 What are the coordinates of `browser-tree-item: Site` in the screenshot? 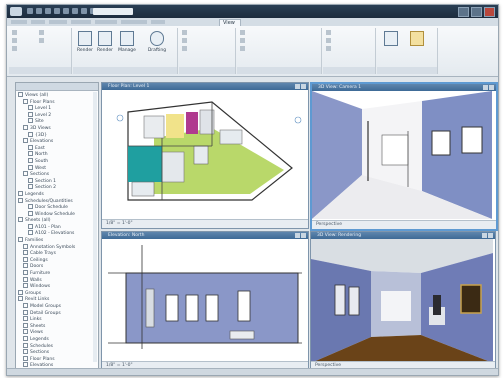 It's located at (57, 121).